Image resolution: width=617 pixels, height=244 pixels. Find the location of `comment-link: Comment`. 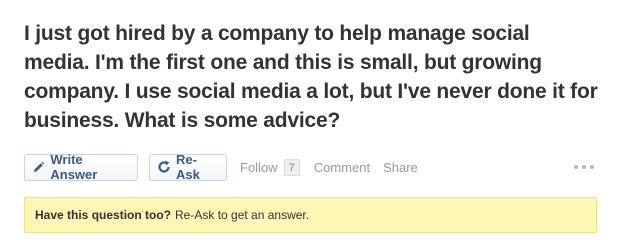

comment-link: Comment is located at coordinates (342, 167).